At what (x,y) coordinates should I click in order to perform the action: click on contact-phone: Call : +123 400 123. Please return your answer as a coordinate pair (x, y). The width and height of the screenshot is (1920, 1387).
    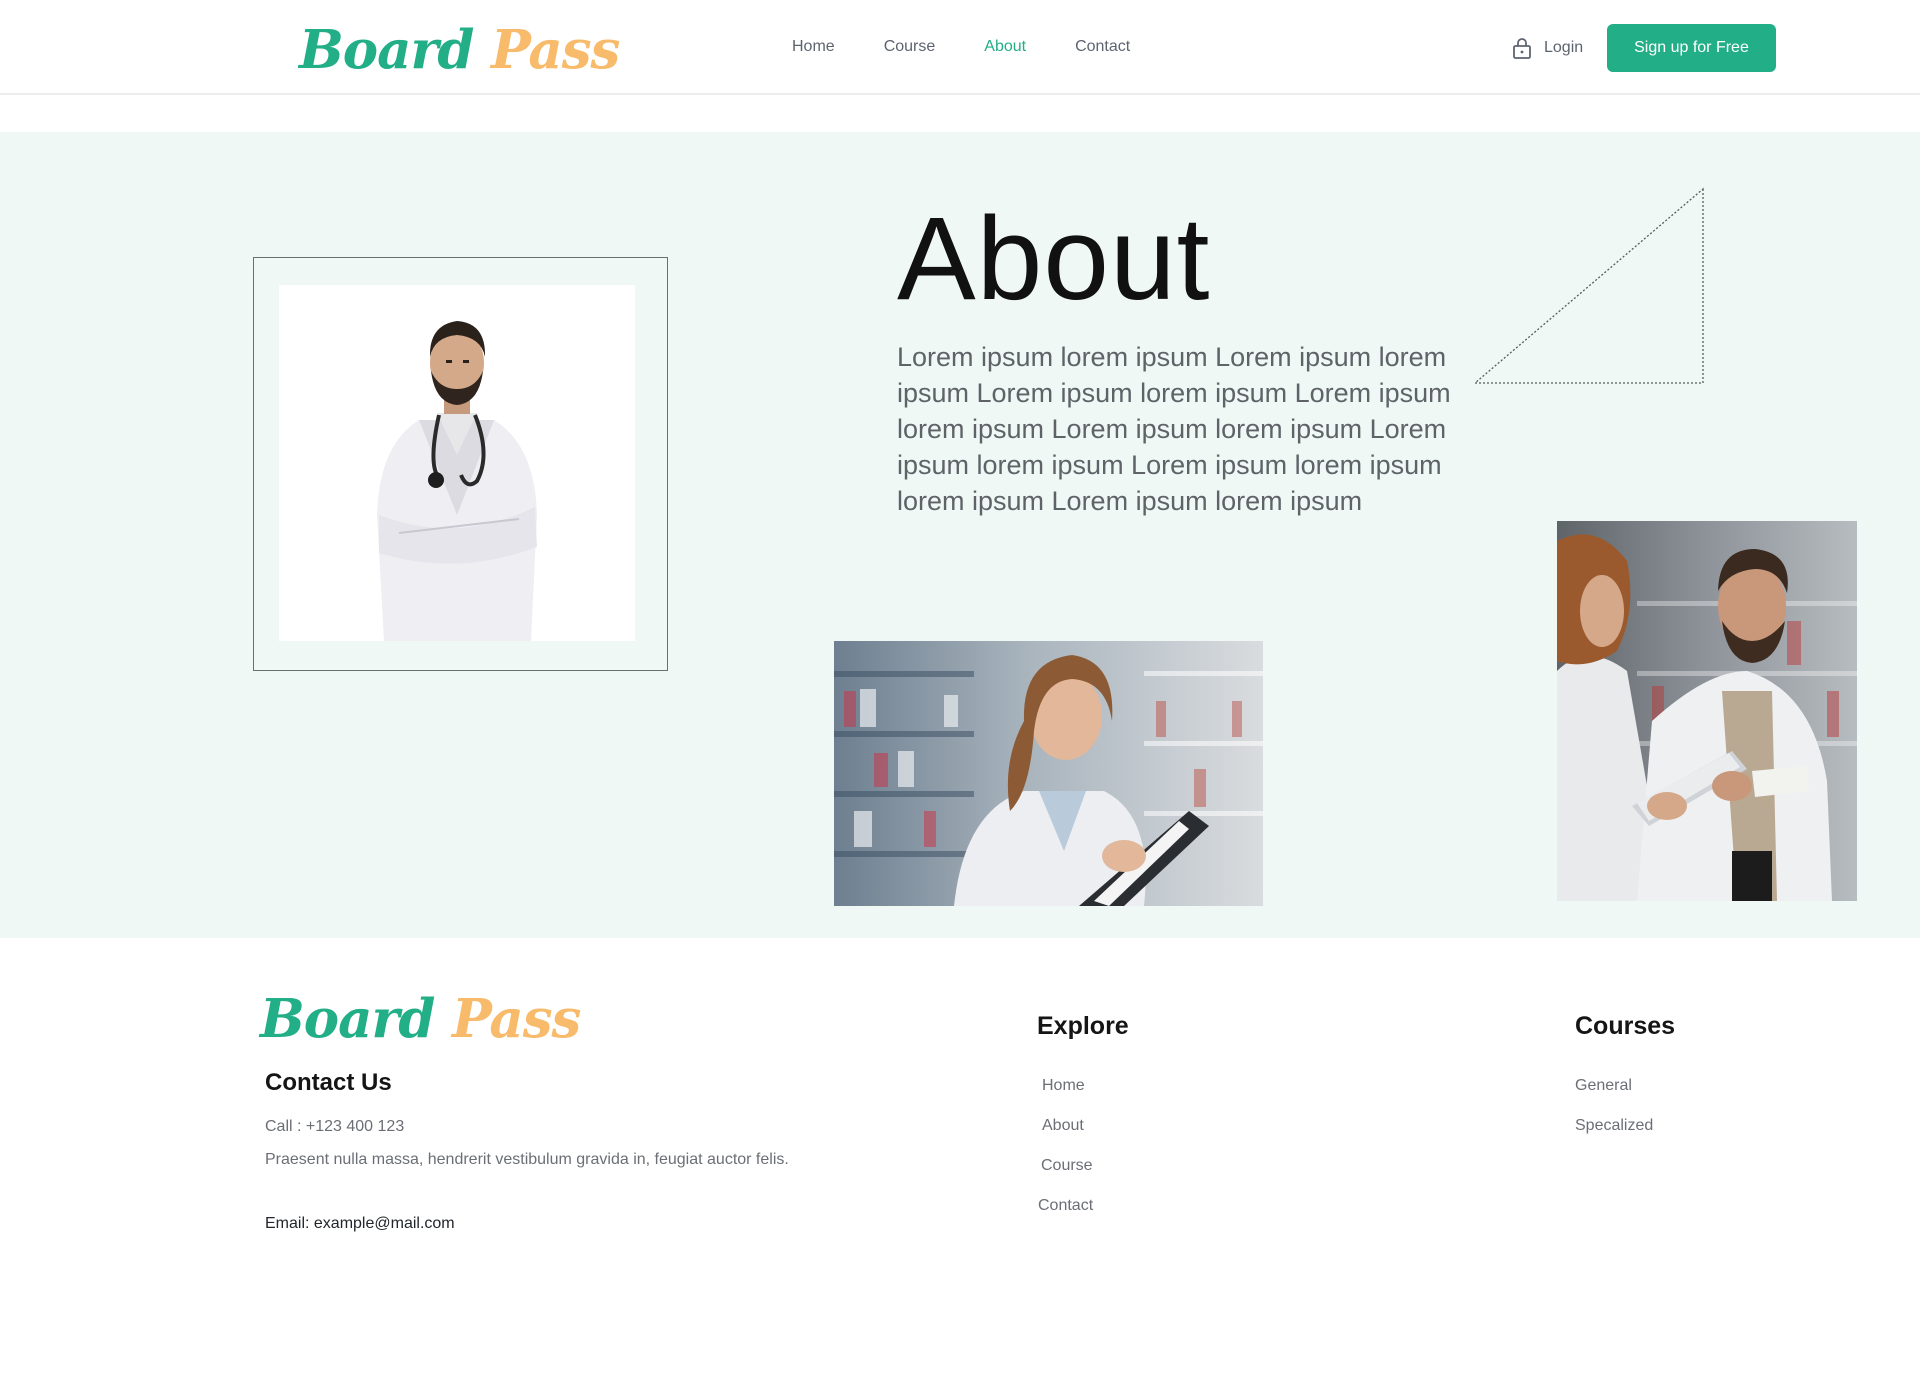
    Looking at the image, I should click on (335, 1126).